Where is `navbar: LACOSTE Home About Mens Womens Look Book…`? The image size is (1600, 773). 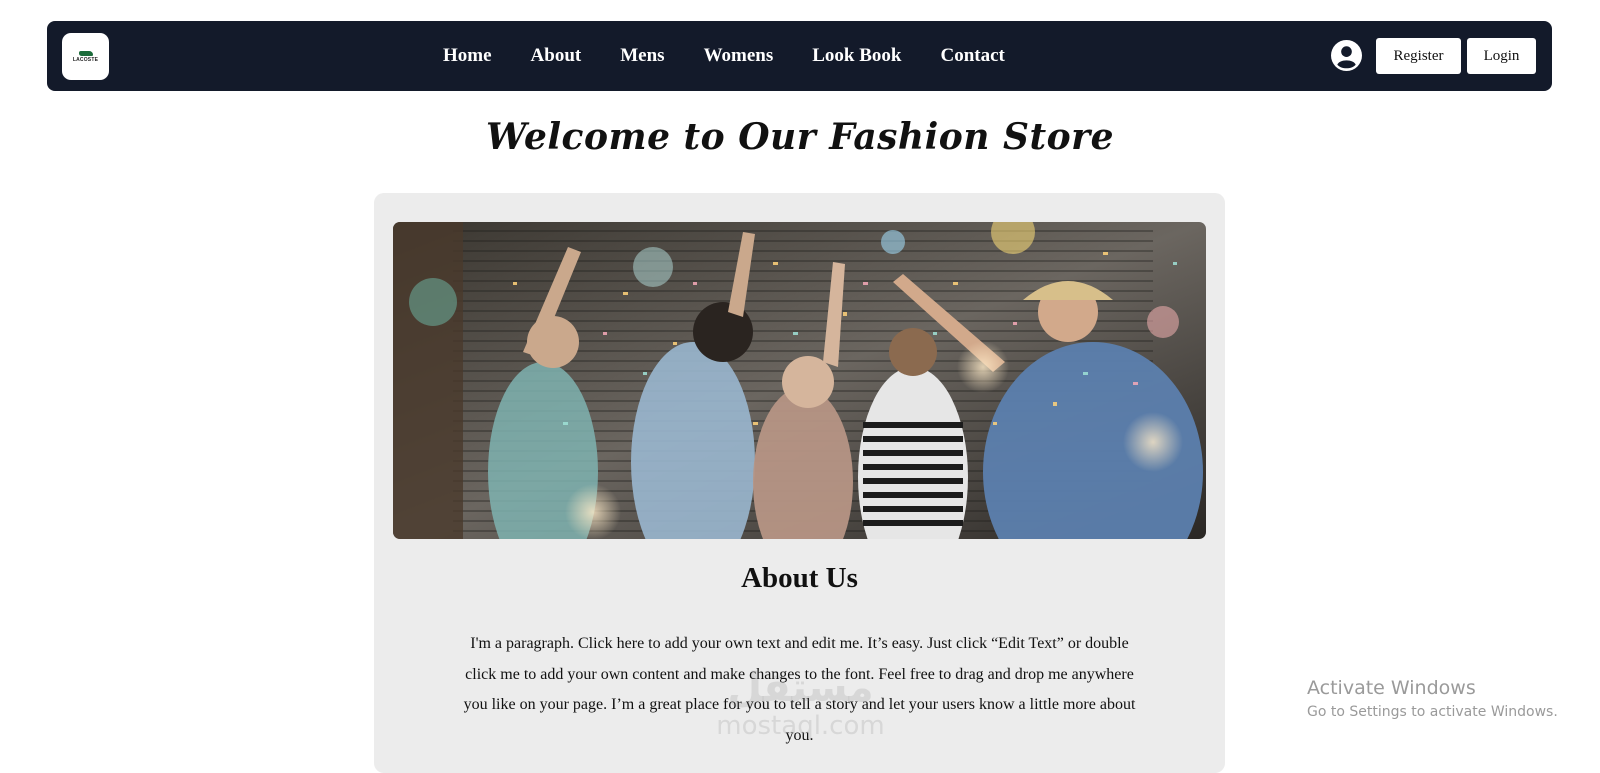 navbar: LACOSTE Home About Mens Womens Look Book… is located at coordinates (799, 56).